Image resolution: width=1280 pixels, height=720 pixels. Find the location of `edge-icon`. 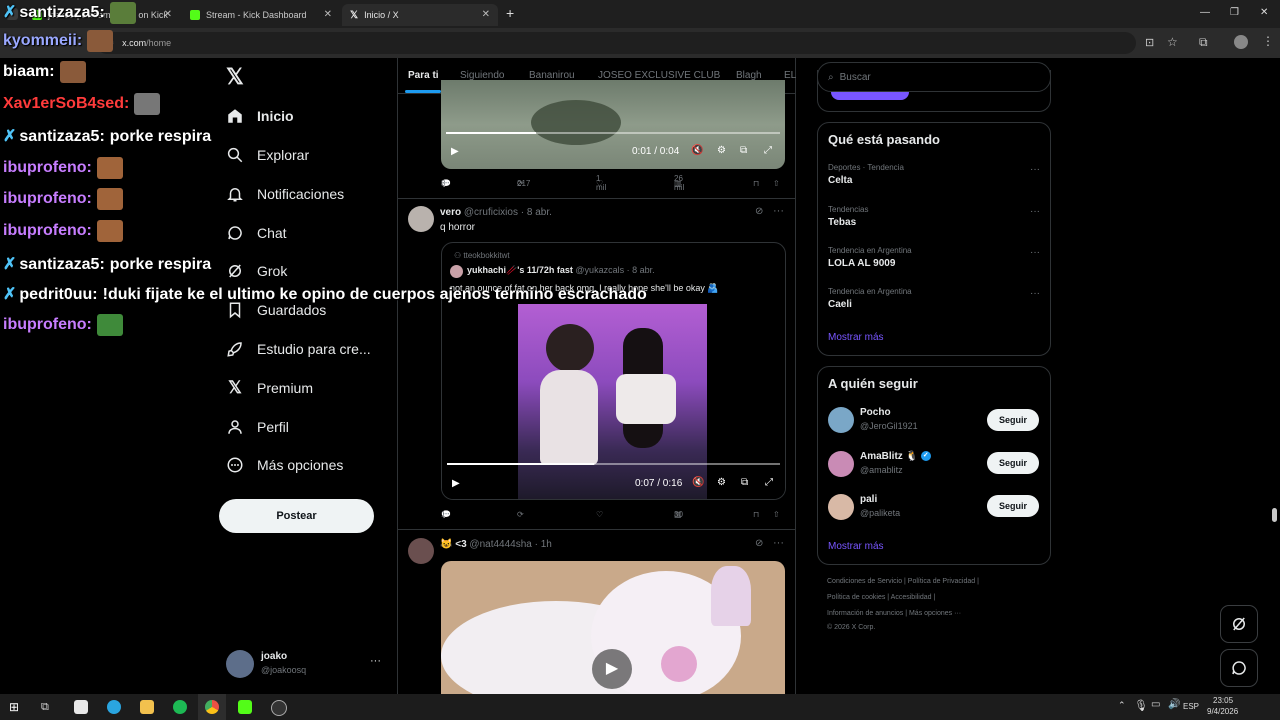

edge-icon is located at coordinates (114, 707).